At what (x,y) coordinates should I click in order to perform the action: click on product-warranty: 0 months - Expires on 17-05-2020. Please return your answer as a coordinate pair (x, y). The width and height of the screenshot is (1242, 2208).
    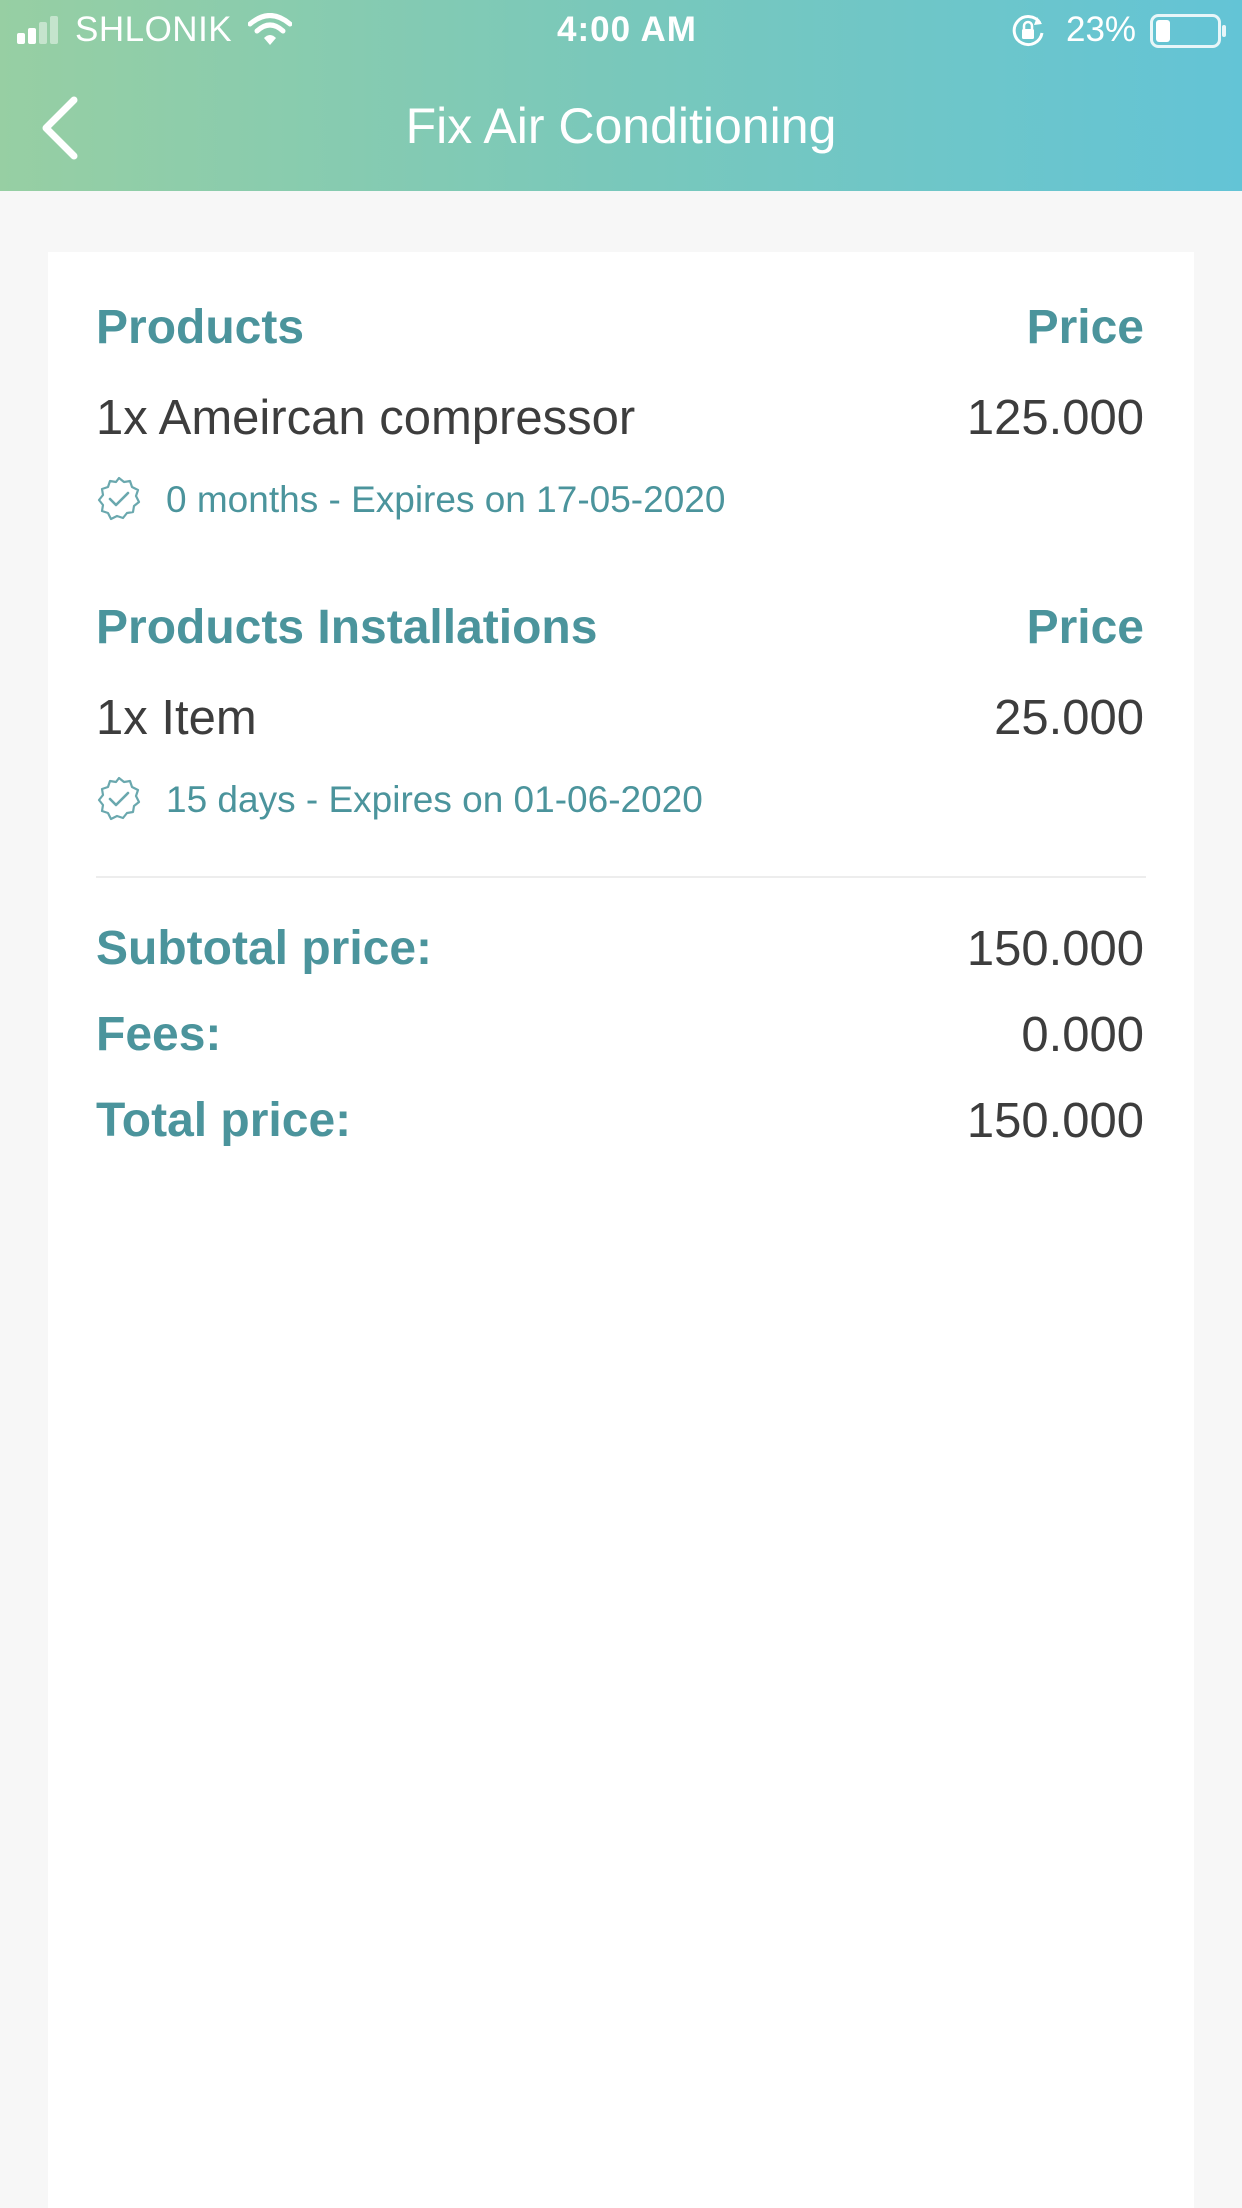
    Looking at the image, I should click on (546, 500).